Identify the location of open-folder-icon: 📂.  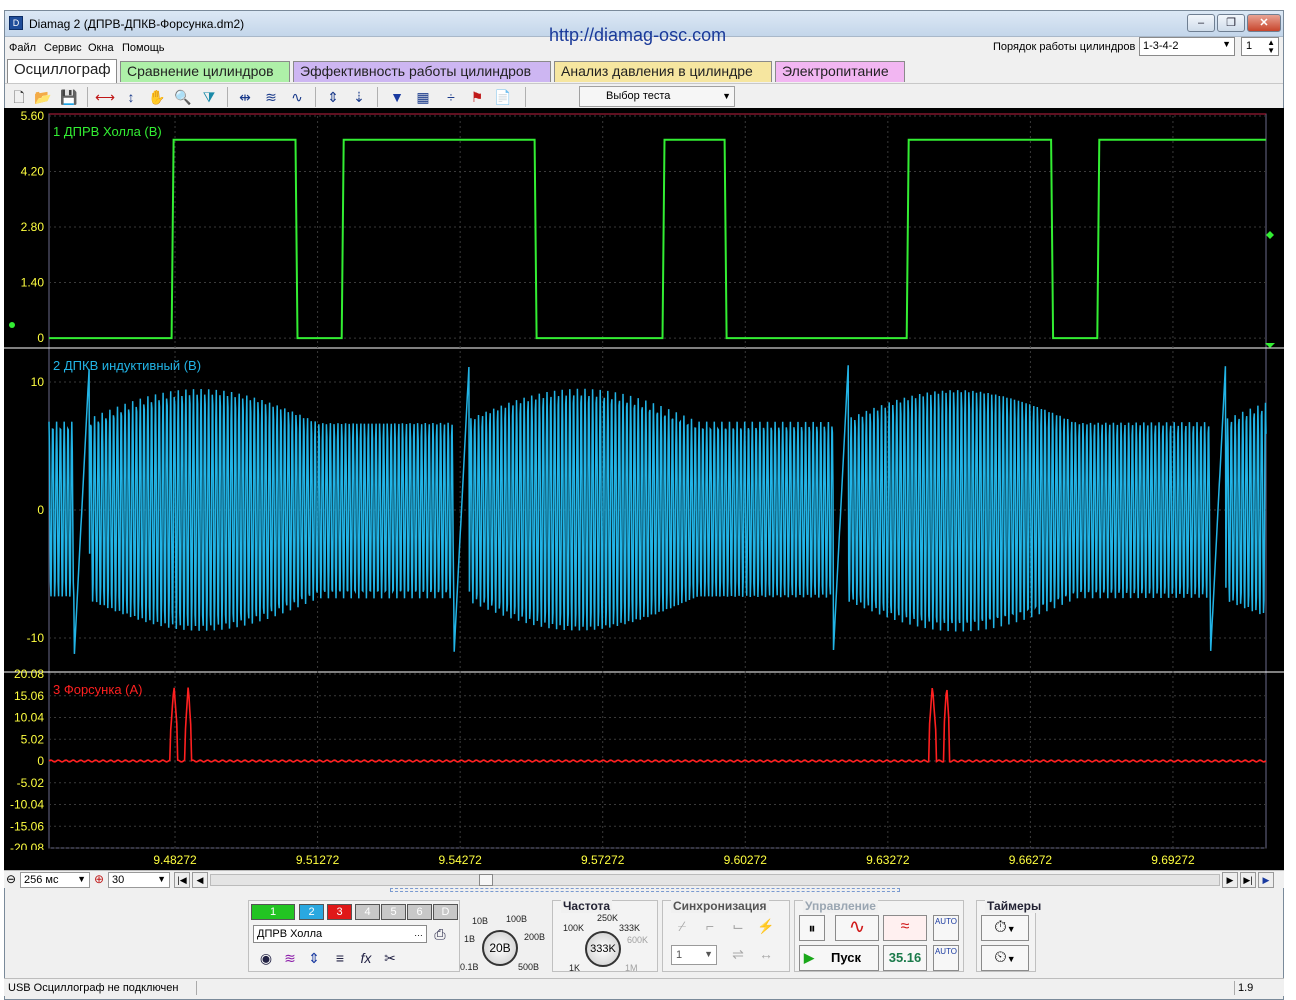
(43, 97).